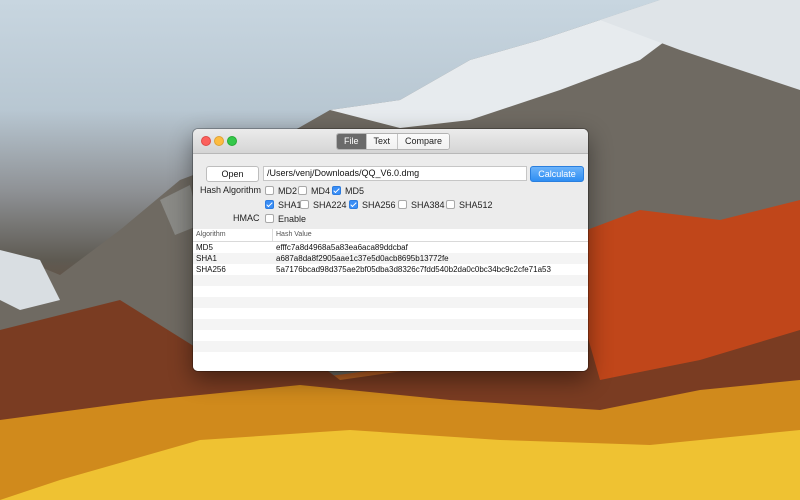 The width and height of the screenshot is (800, 500). I want to click on checkbox-label: MD5, so click(355, 190).